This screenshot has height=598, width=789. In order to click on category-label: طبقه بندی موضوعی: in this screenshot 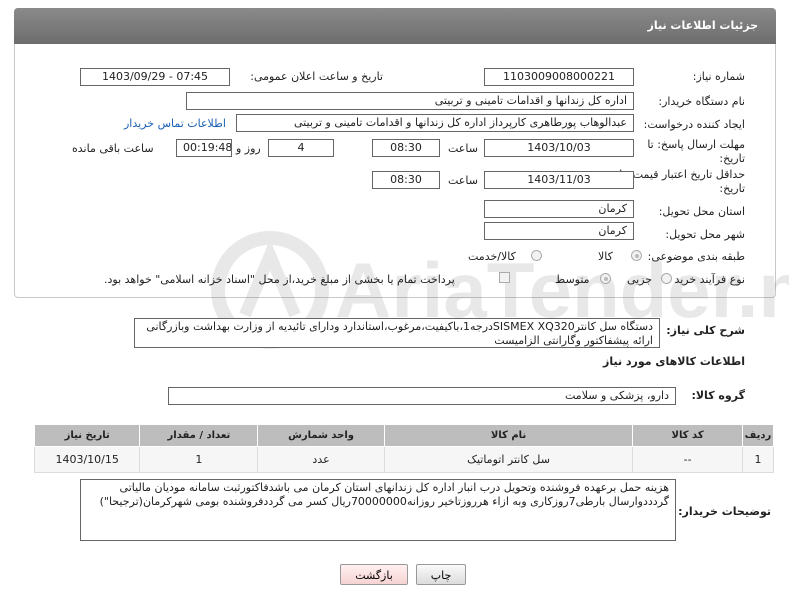, I will do `click(696, 256)`.